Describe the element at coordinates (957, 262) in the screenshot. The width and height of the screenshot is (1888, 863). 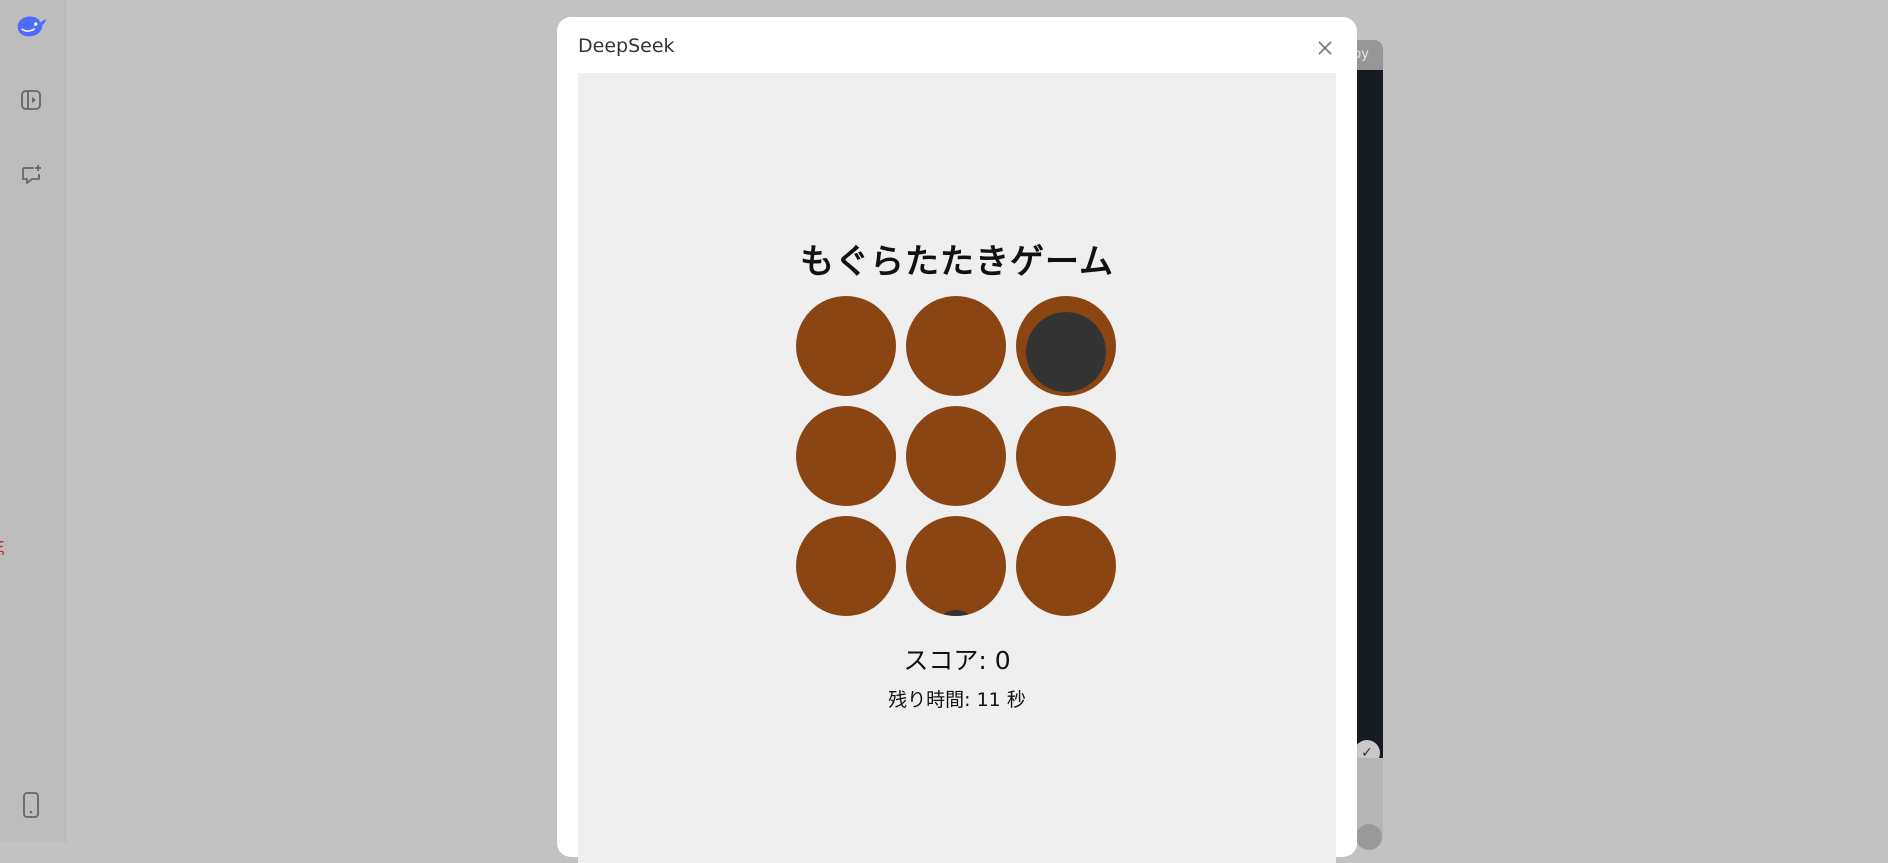
I see `game-title: もぐらたたきゲーム` at that location.